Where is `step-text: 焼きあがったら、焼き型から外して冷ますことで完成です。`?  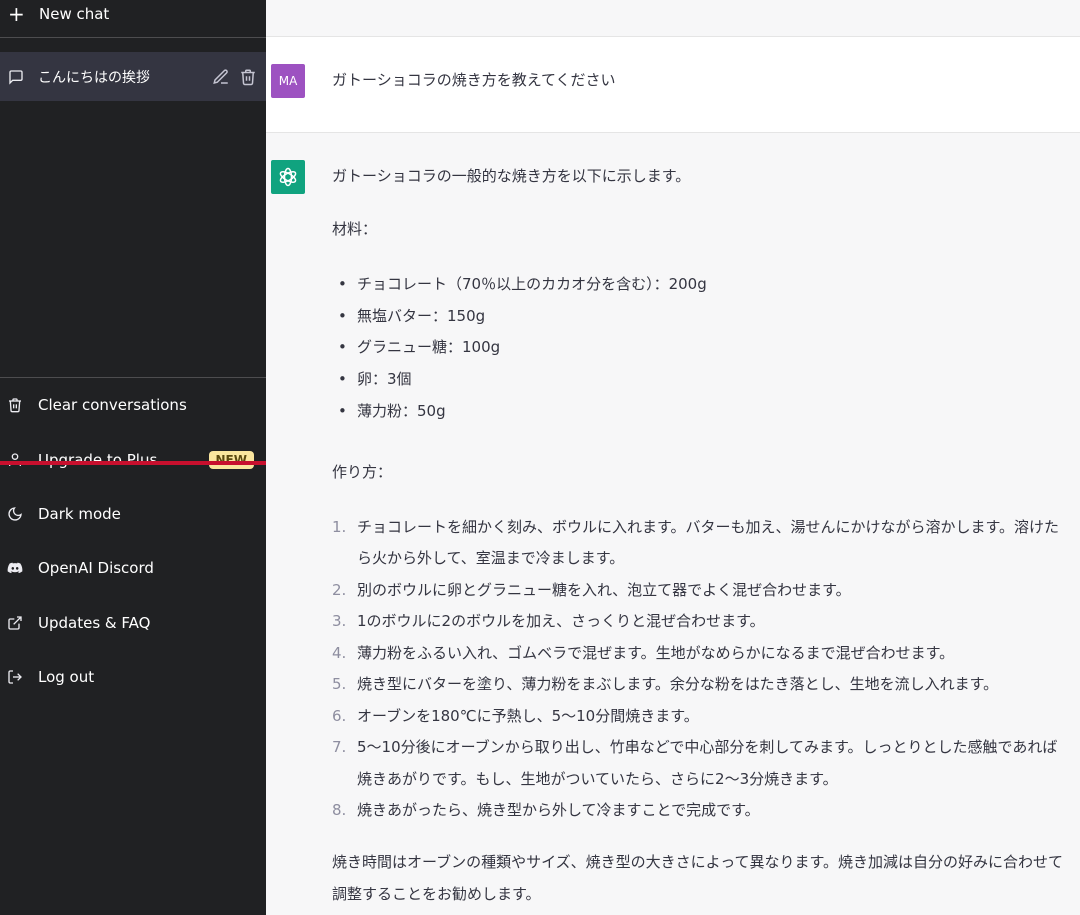 step-text: 焼きあがったら、焼き型から外して冷ますことで完成です。 is located at coordinates (558, 810).